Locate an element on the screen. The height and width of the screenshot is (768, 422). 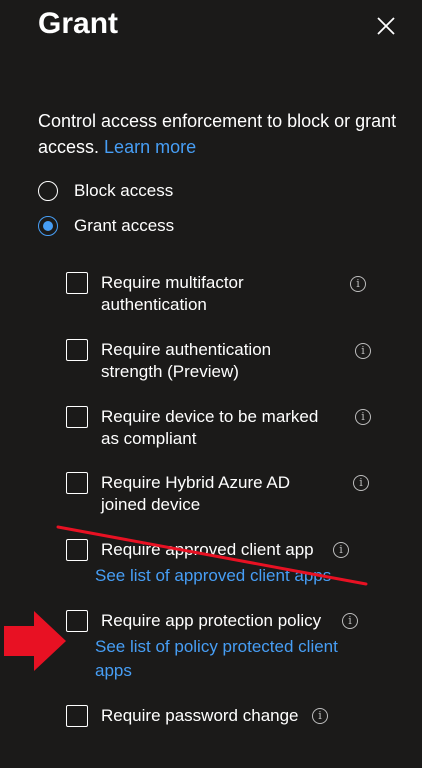
radio-grant-access-circle is located at coordinates (48, 226).